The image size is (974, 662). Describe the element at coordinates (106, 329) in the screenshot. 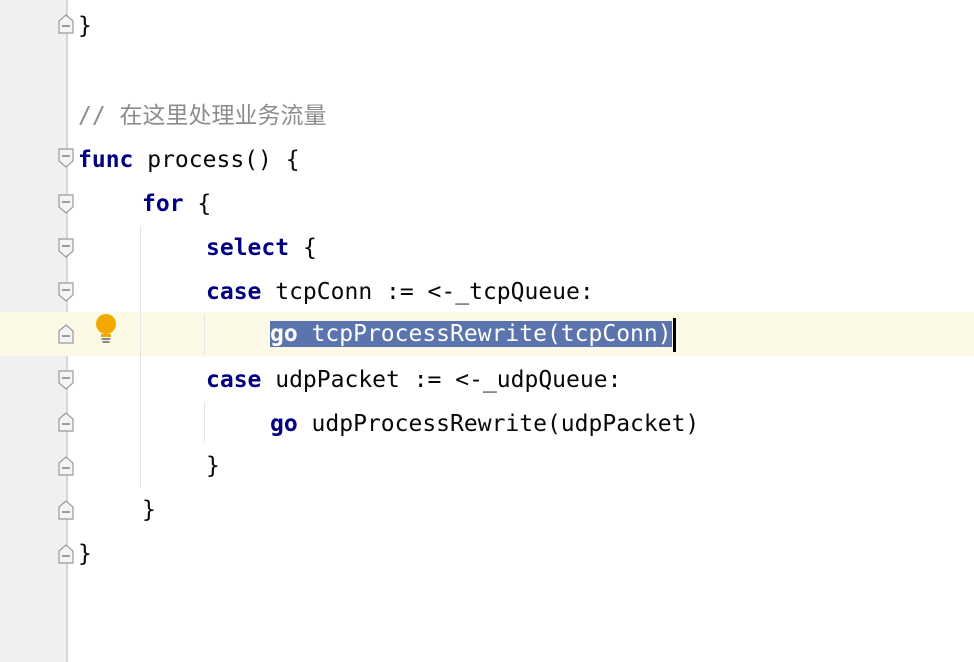

I see `lightbulb-icon` at that location.